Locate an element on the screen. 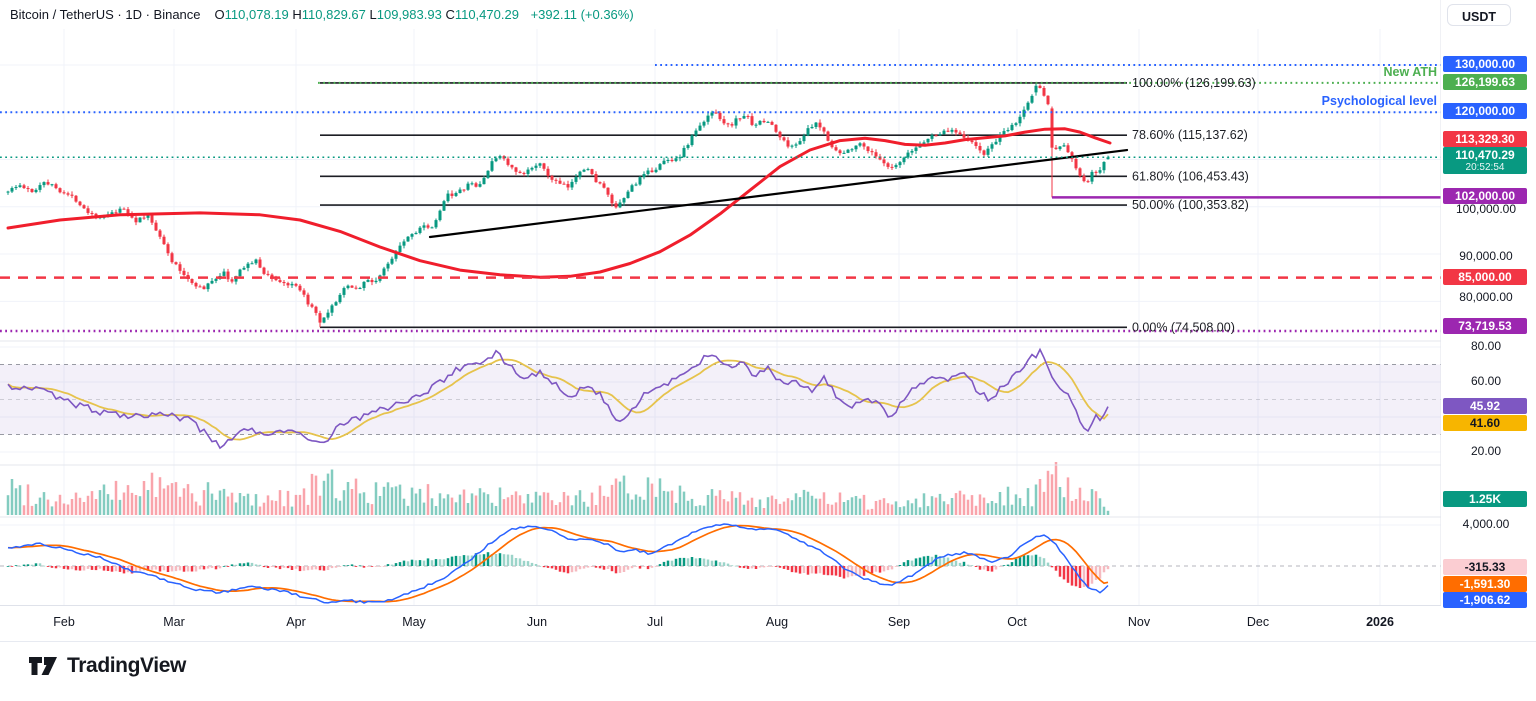 Image resolution: width=1536 pixels, height=701 pixels. currency-toggle-button: USDT is located at coordinates (1479, 15).